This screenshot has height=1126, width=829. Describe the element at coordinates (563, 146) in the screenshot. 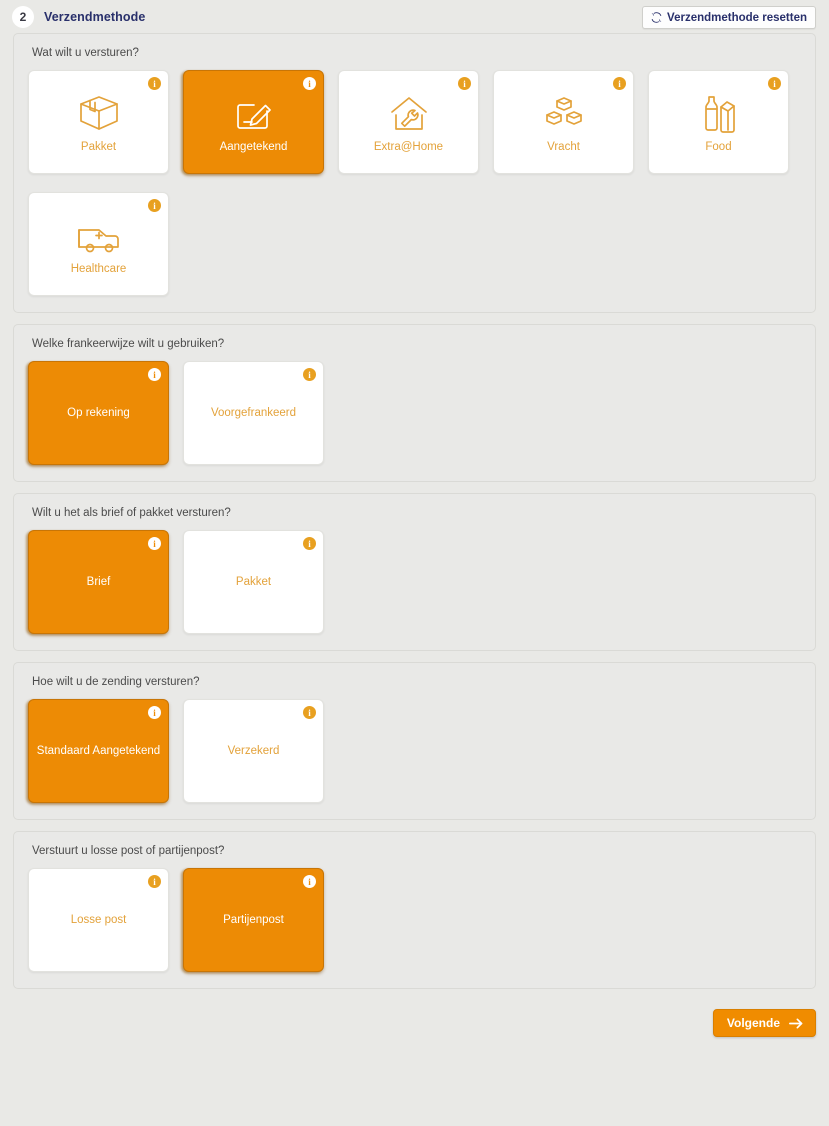

I see `option-tile-label: Vracht` at that location.